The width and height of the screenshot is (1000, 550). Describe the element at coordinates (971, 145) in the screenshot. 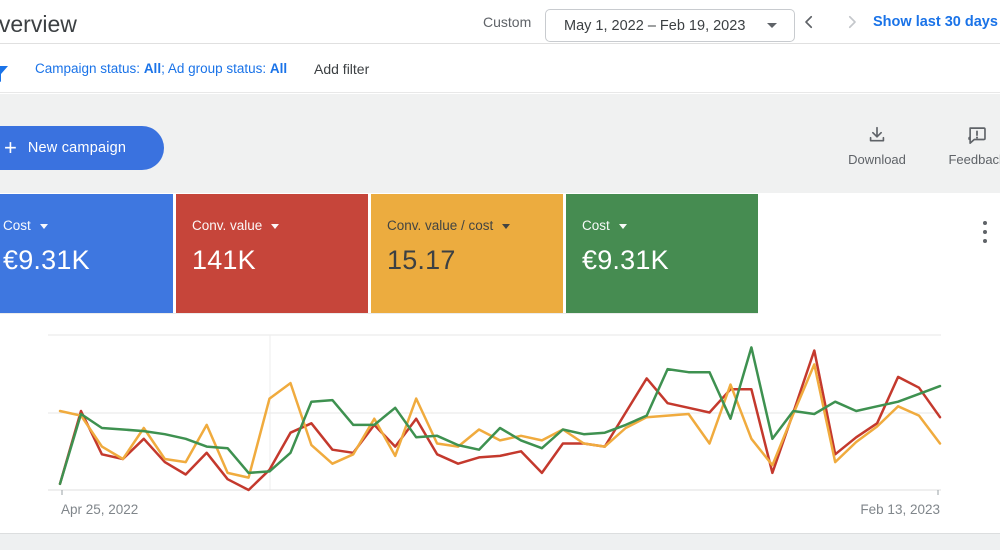

I see `feedback-button: Feedback` at that location.